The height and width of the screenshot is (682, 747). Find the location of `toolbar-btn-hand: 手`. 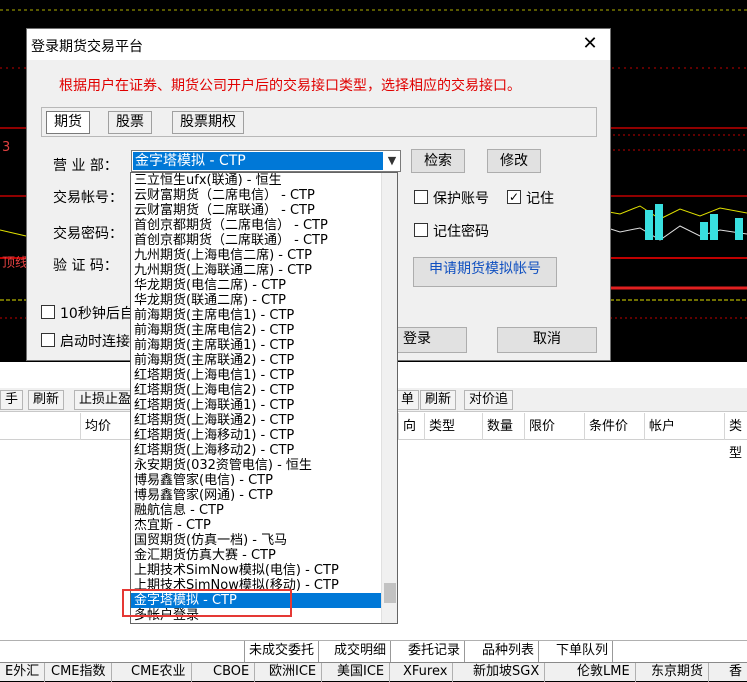

toolbar-btn-hand: 手 is located at coordinates (12, 400).